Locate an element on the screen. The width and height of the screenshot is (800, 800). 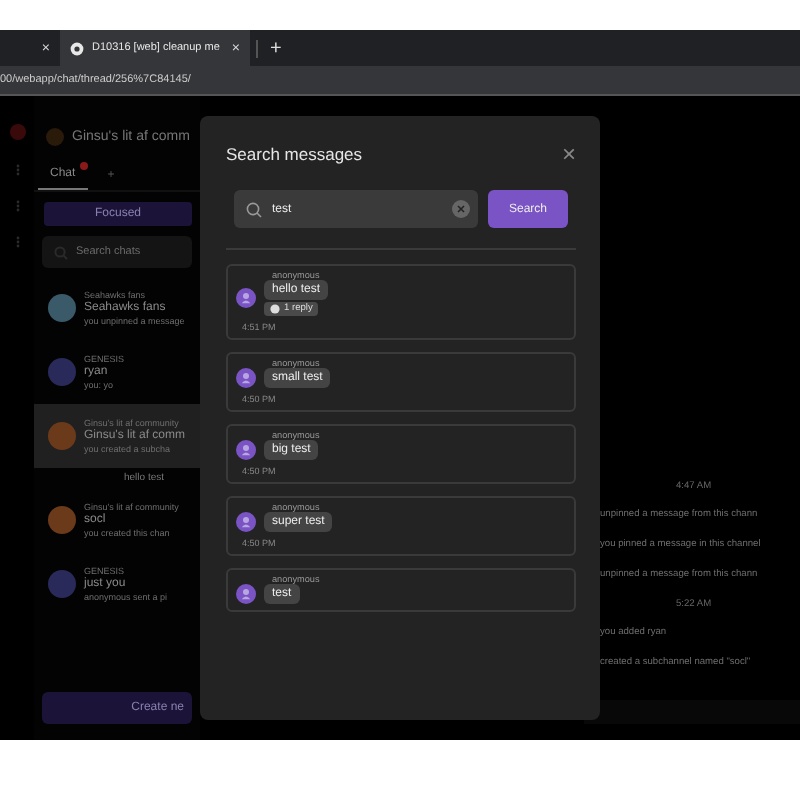
chat-icon is located at coordinates (275, 309).